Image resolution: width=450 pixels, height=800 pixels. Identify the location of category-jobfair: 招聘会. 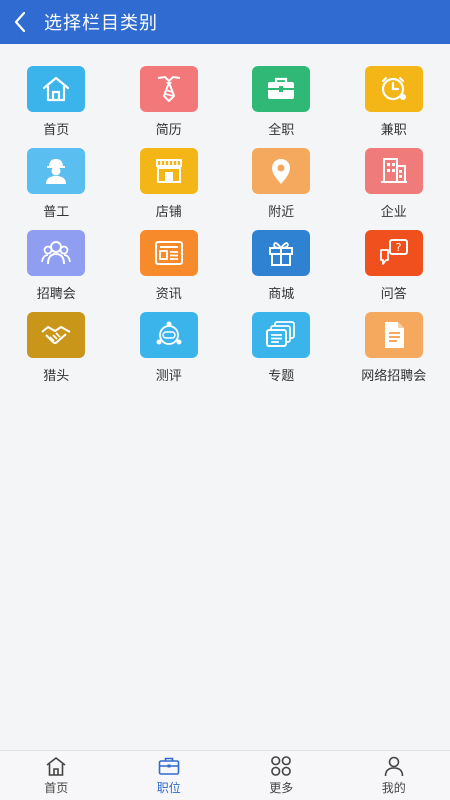
(56, 271).